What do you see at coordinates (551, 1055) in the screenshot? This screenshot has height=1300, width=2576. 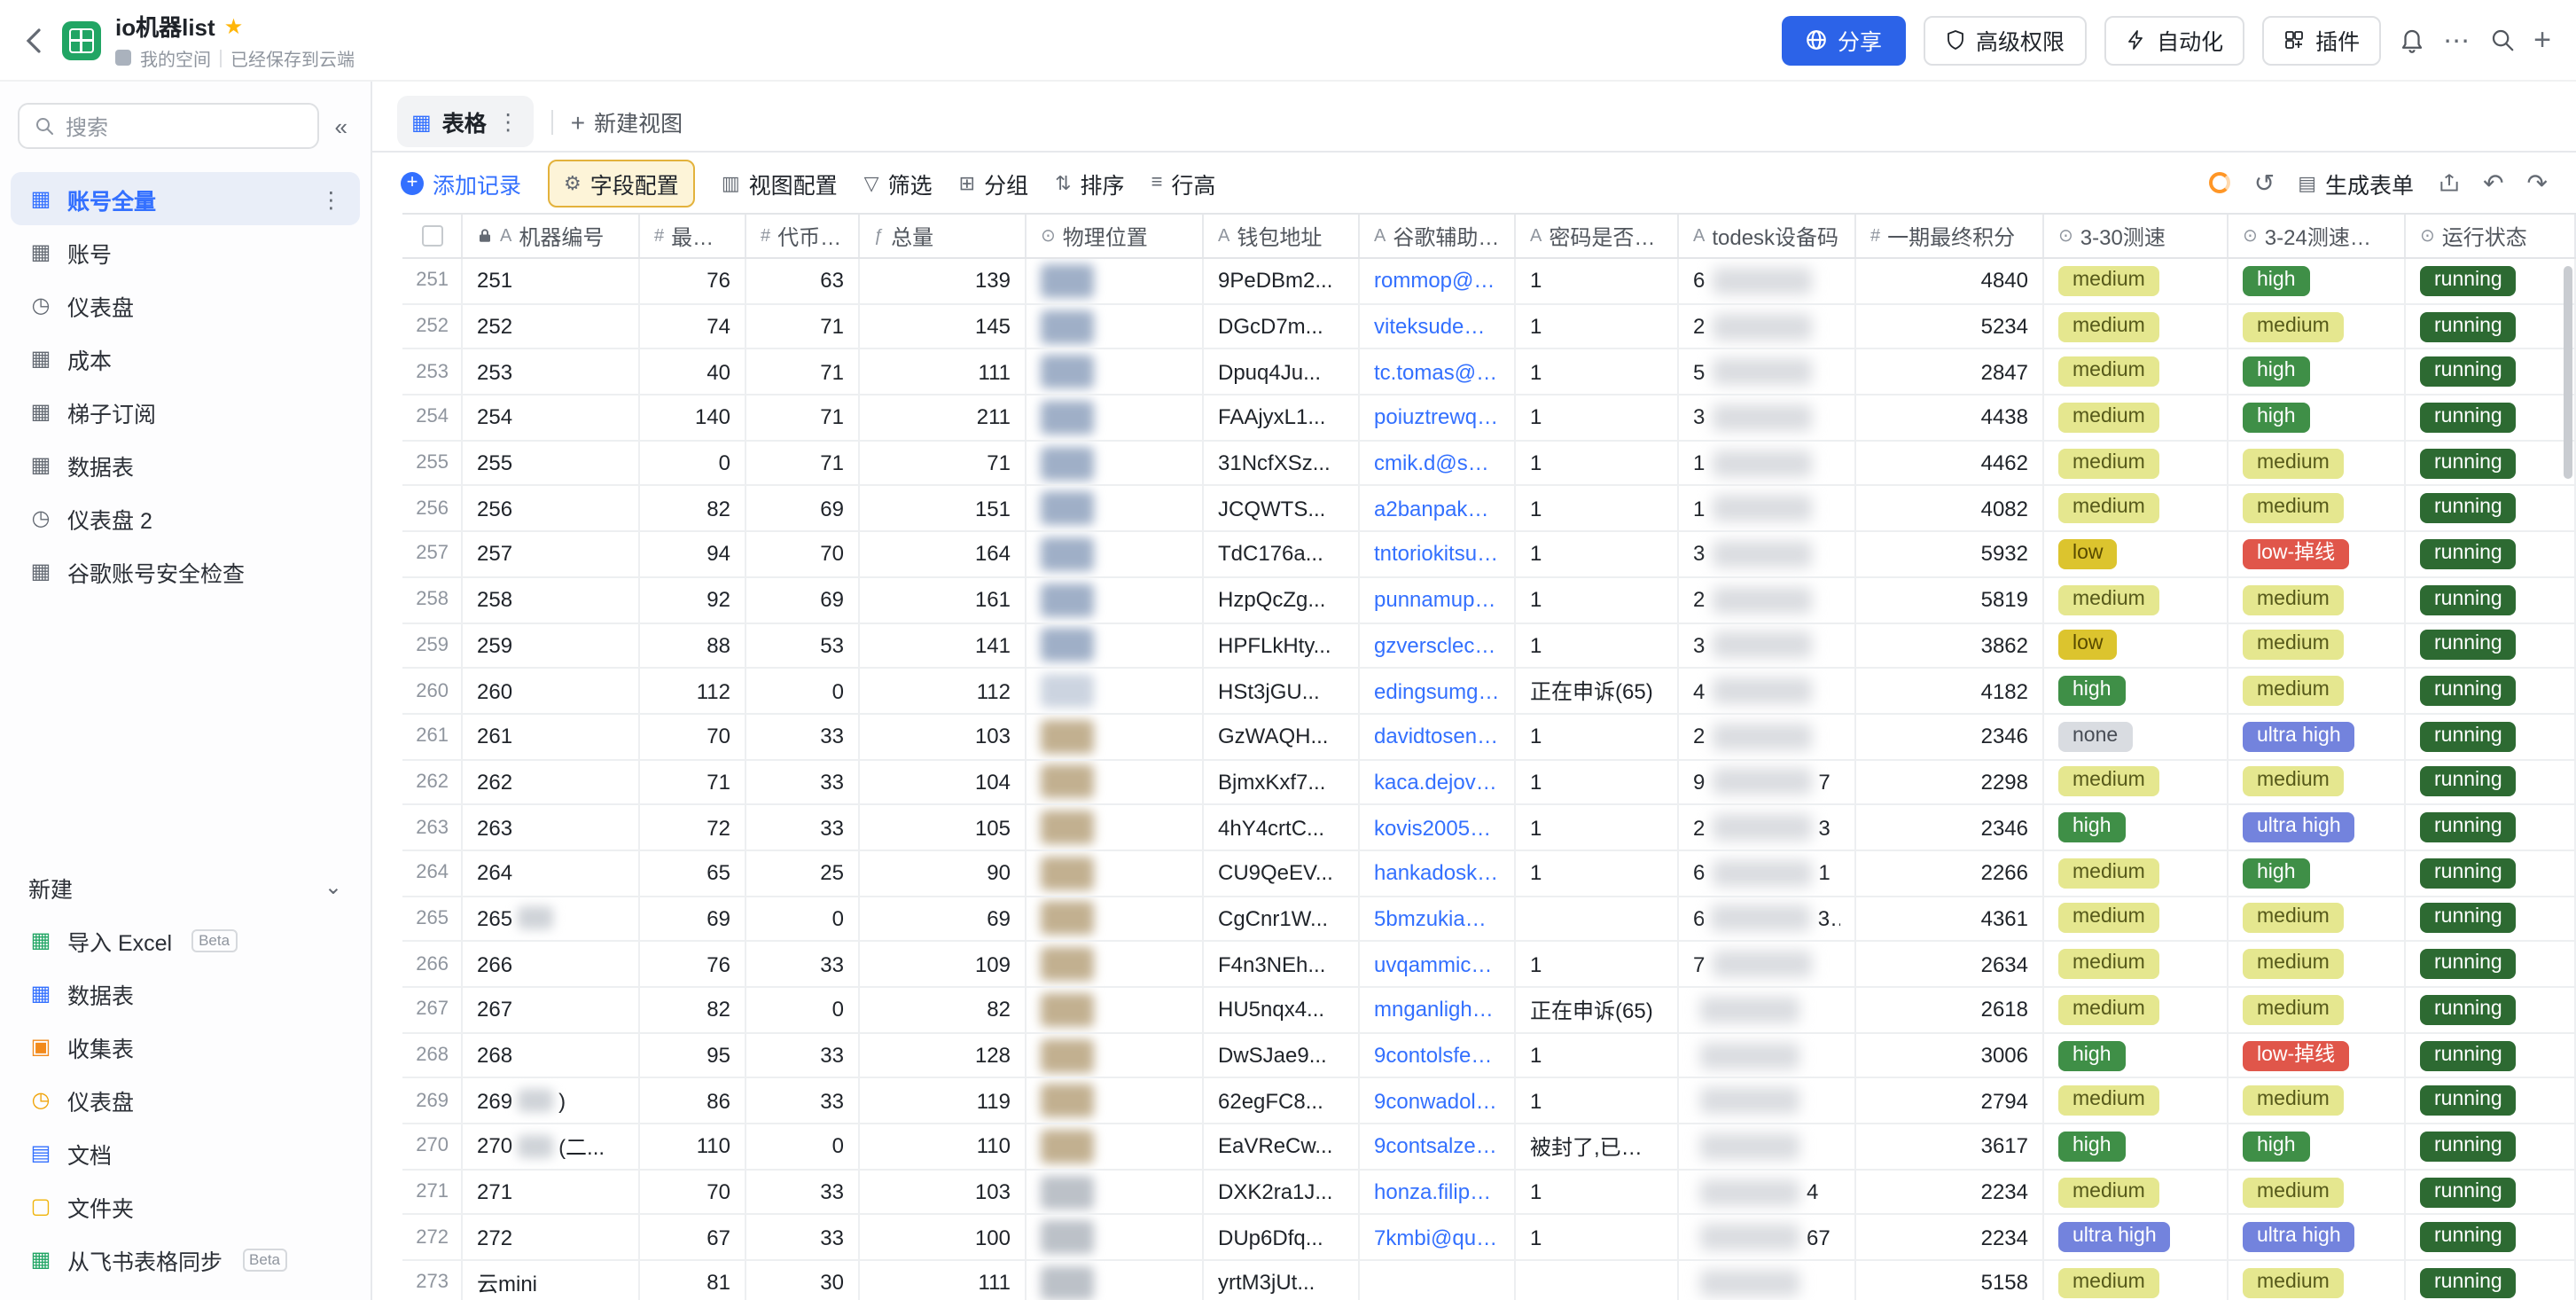 I see `cell-machine: 268` at bounding box center [551, 1055].